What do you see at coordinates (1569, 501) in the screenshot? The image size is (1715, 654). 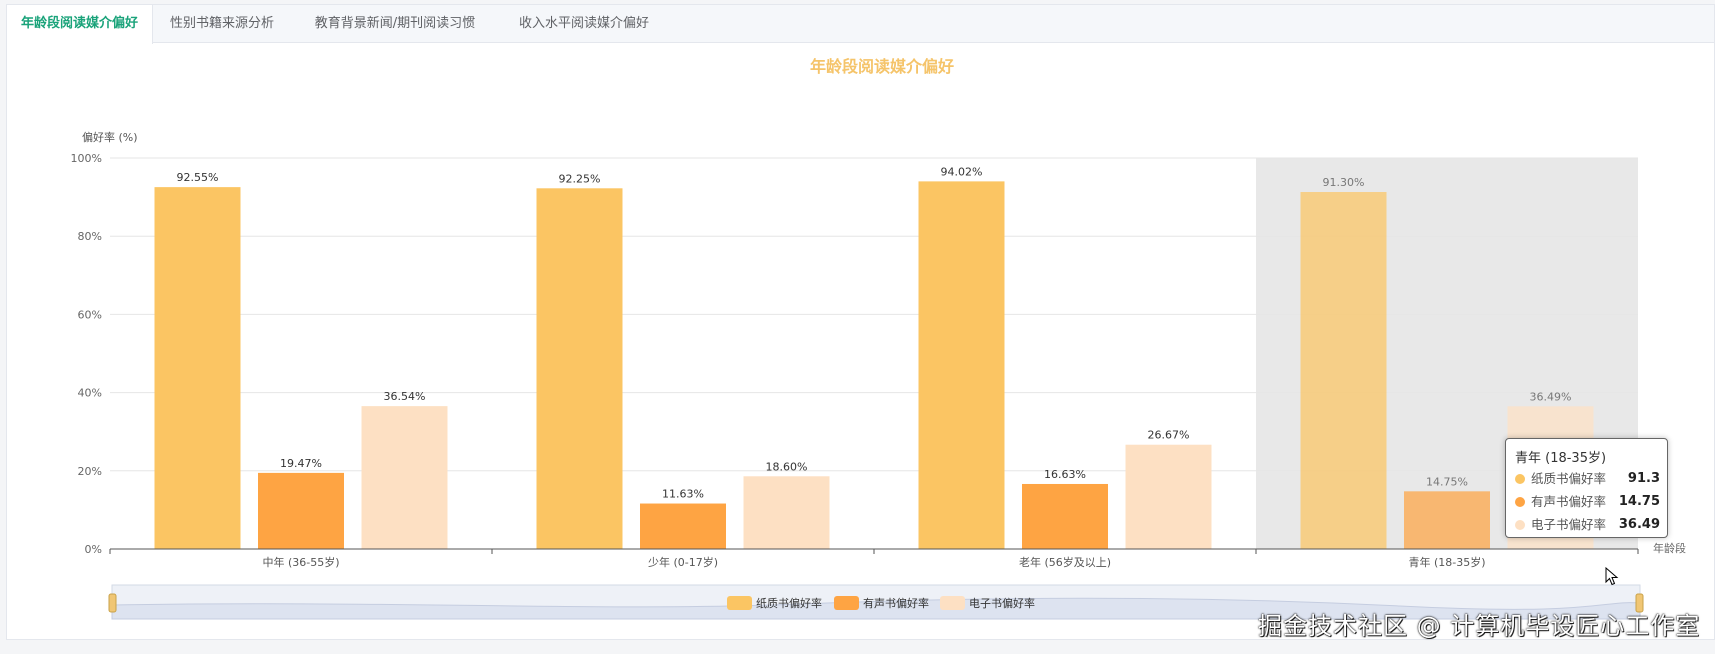 I see `tooltip-row-label: 有声书偏好率` at bounding box center [1569, 501].